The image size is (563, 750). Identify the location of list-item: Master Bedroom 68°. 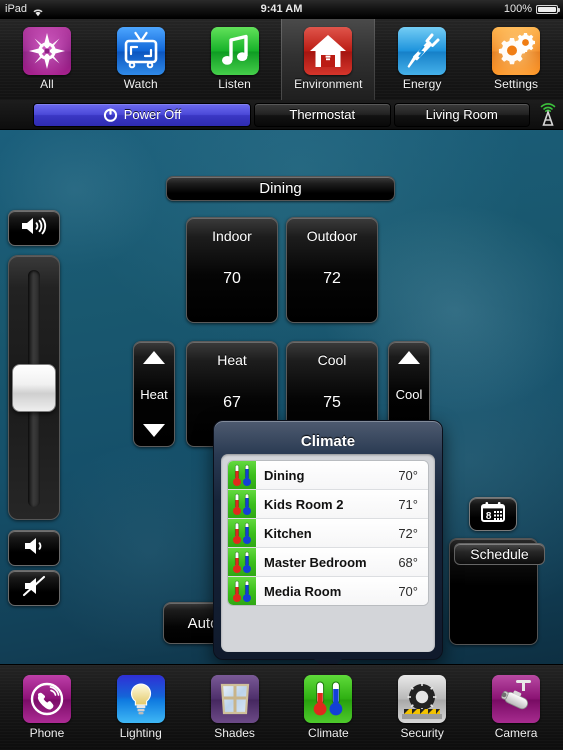
(328, 562).